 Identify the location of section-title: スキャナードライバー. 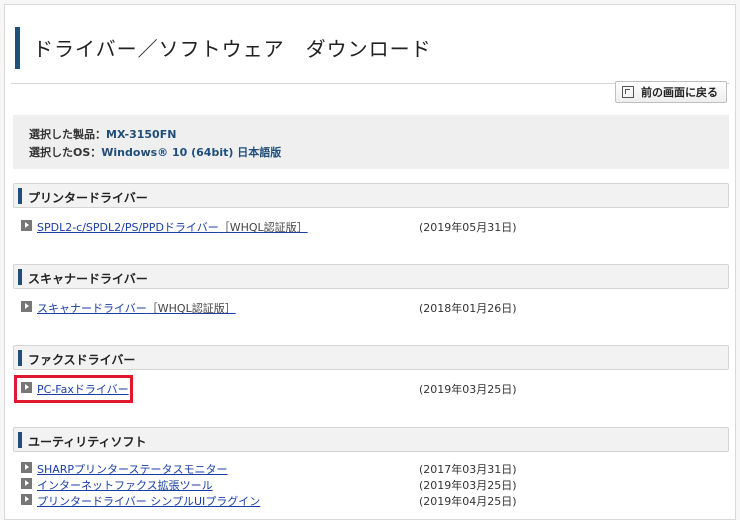
(88, 279).